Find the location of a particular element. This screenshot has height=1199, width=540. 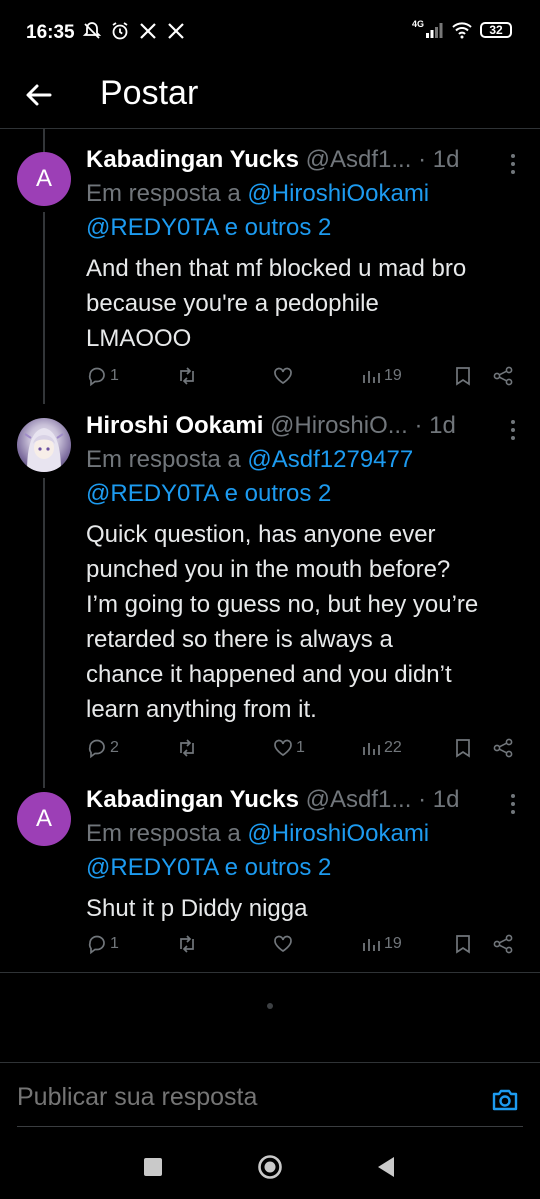

loading-indicator is located at coordinates (270, 1006).